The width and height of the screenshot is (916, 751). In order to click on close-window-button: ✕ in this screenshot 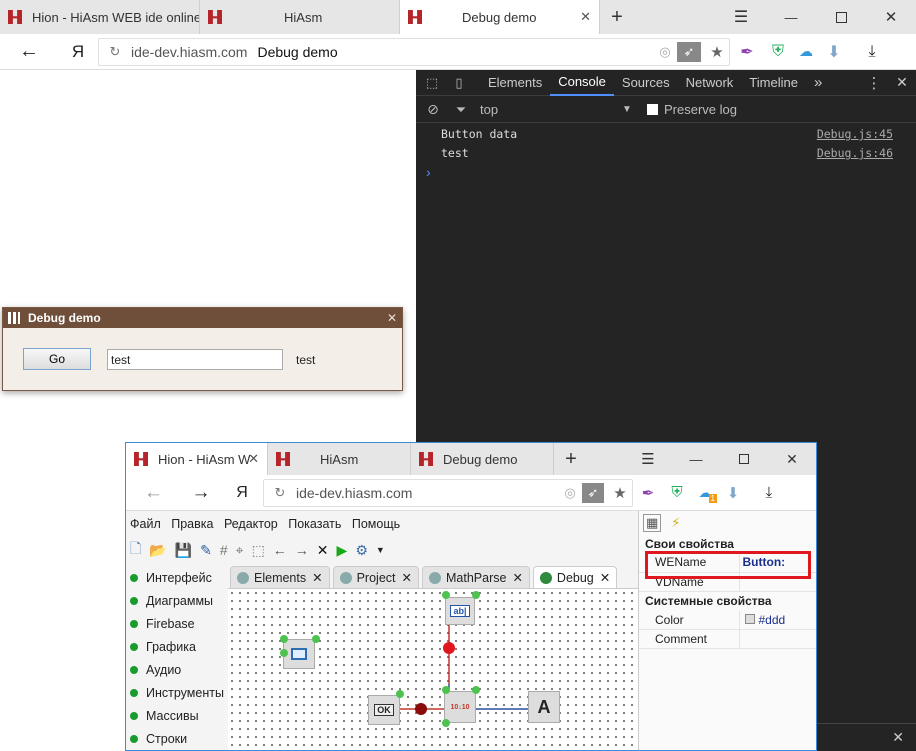, I will do `click(792, 459)`.